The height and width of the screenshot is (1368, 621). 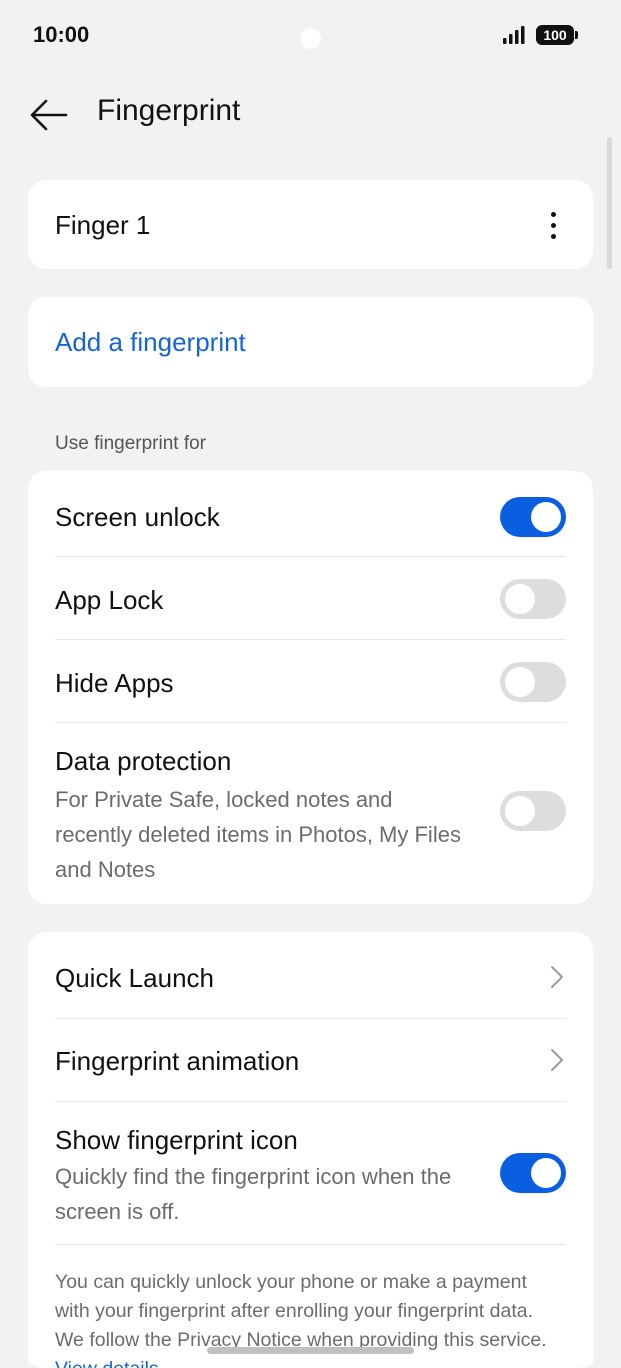 What do you see at coordinates (134, 978) in the screenshot?
I see `quick-launch-label: Quick Launch` at bounding box center [134, 978].